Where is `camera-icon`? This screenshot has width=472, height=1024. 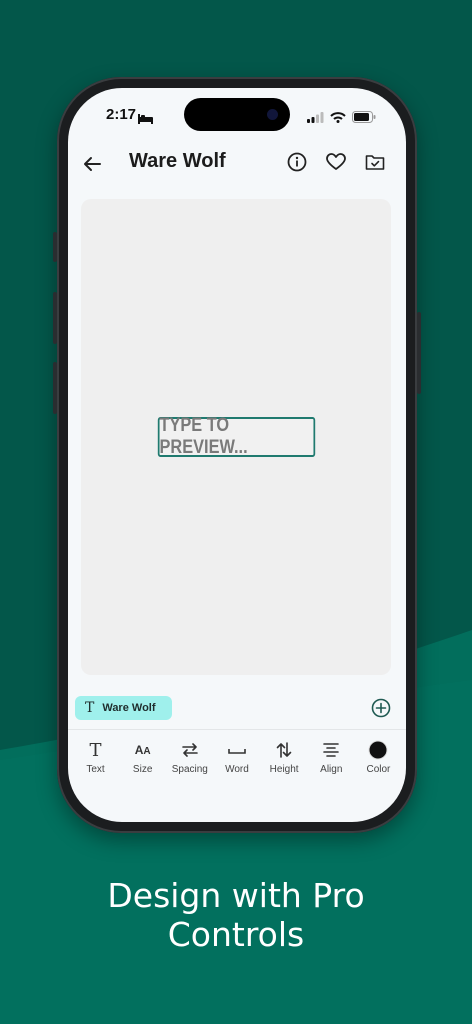 camera-icon is located at coordinates (272, 114).